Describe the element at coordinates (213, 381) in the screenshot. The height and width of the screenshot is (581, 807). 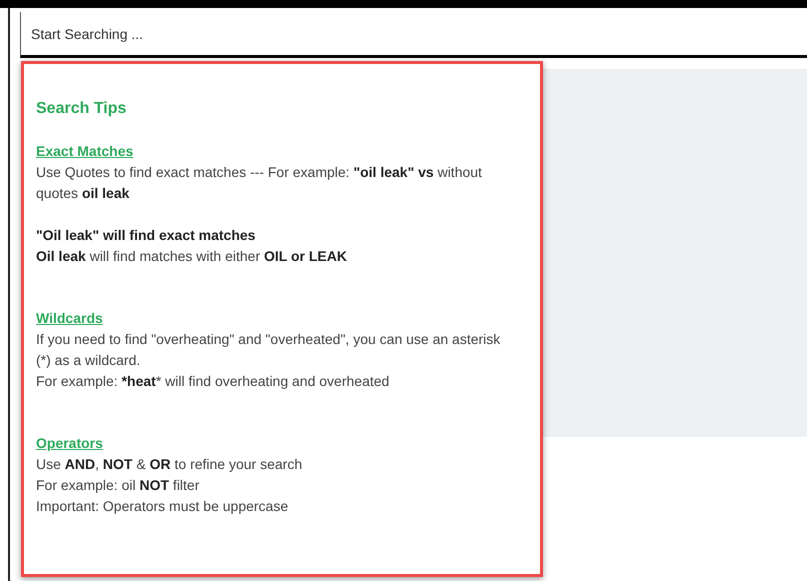
I see `tip-text: For example: *heat* will find overheating and overheated` at that location.